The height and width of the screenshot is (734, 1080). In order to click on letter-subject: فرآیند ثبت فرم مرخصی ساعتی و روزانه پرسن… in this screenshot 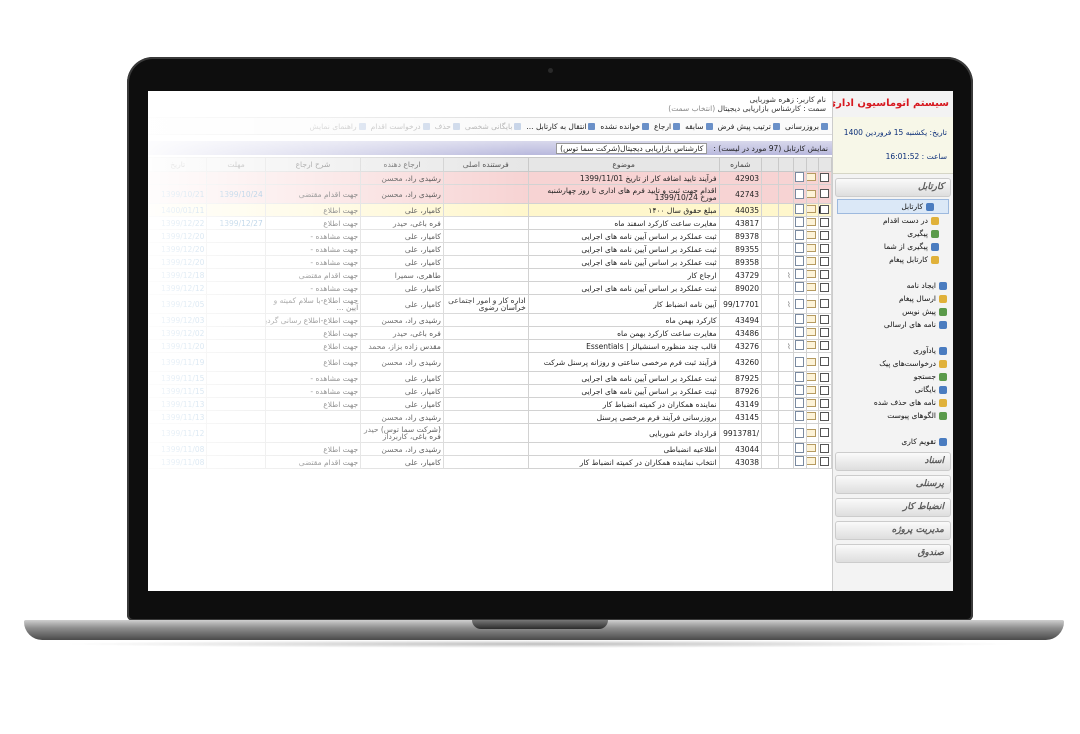, I will do `click(623, 362)`.